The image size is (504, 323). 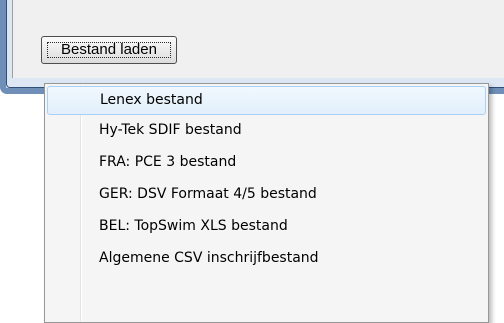 I want to click on menu-item-csv: Algemene CSV inschrijfbestand, so click(x=266, y=258).